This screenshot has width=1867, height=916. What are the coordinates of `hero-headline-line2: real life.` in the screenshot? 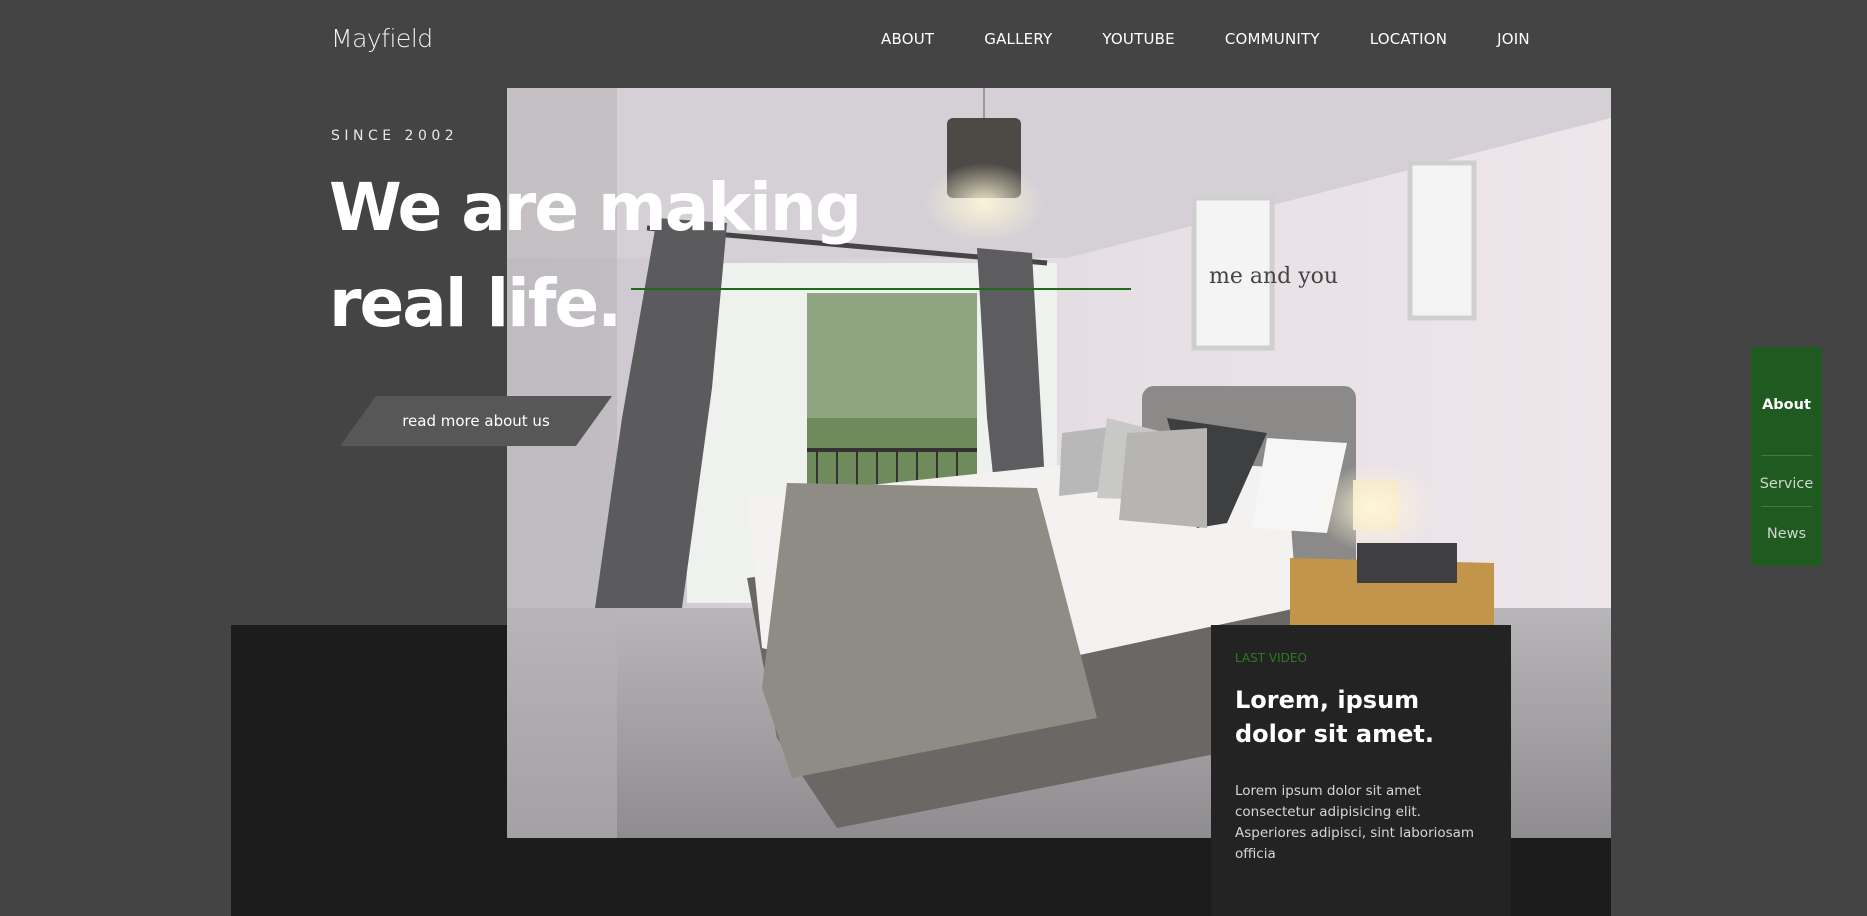 It's located at (475, 303).